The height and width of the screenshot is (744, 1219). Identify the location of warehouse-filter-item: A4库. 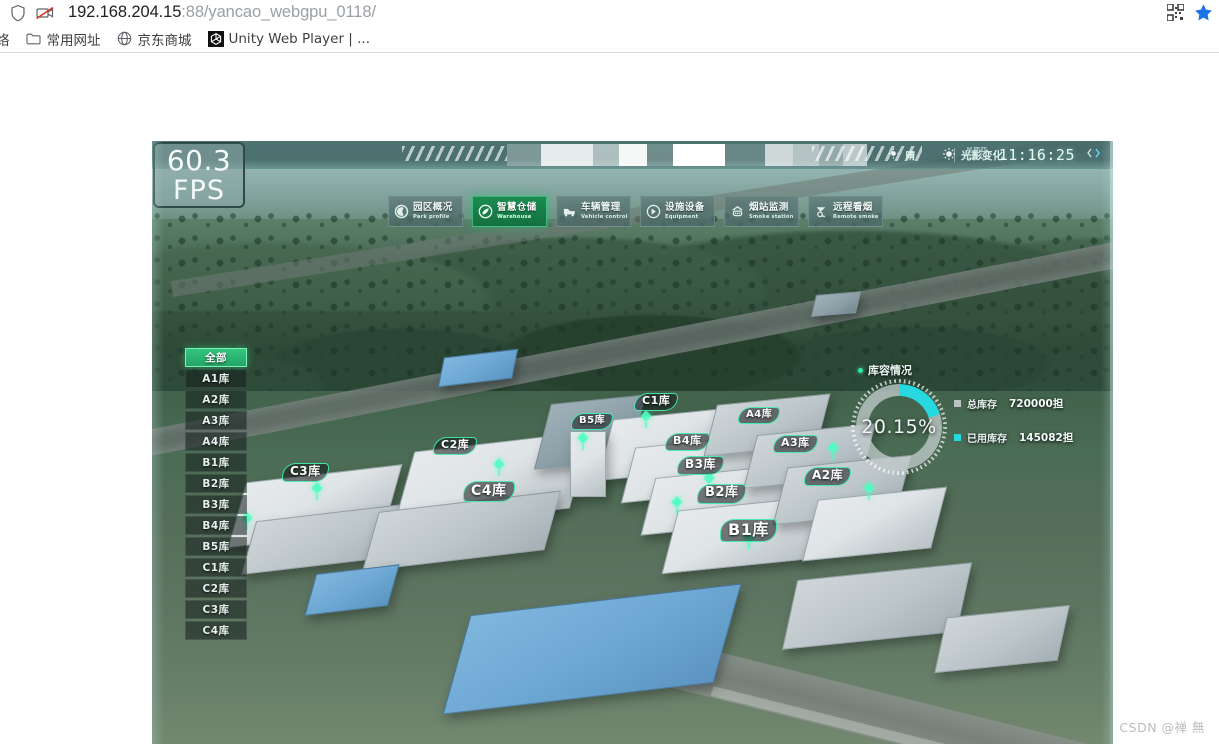
(216, 441).